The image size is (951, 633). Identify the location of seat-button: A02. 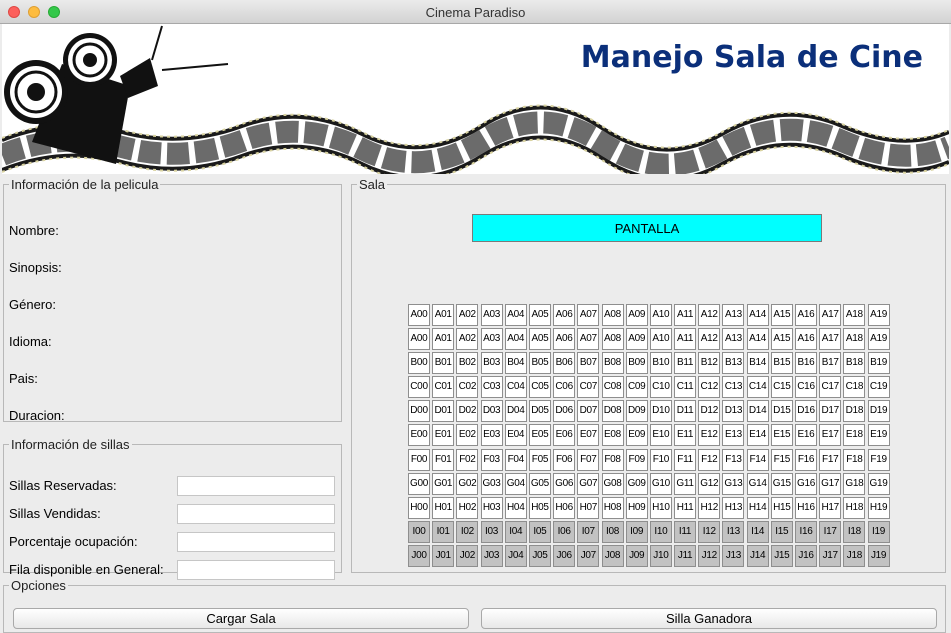
(467, 315).